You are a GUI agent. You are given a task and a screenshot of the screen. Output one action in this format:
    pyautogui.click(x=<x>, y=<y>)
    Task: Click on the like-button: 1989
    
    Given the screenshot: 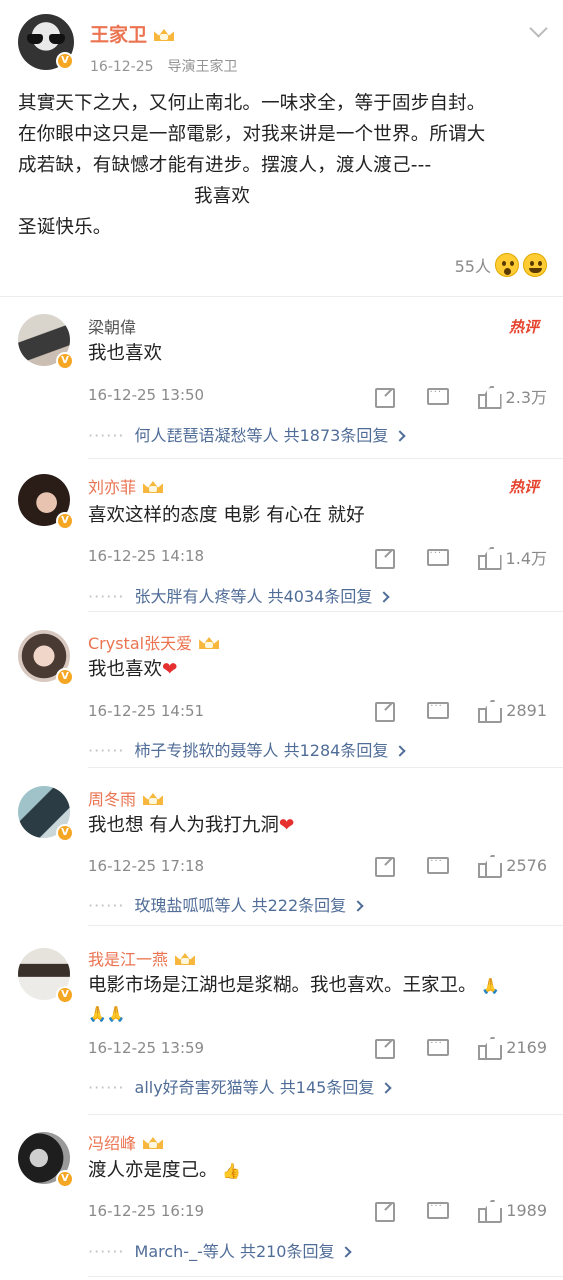 What is the action you would take?
    pyautogui.click(x=512, y=1211)
    